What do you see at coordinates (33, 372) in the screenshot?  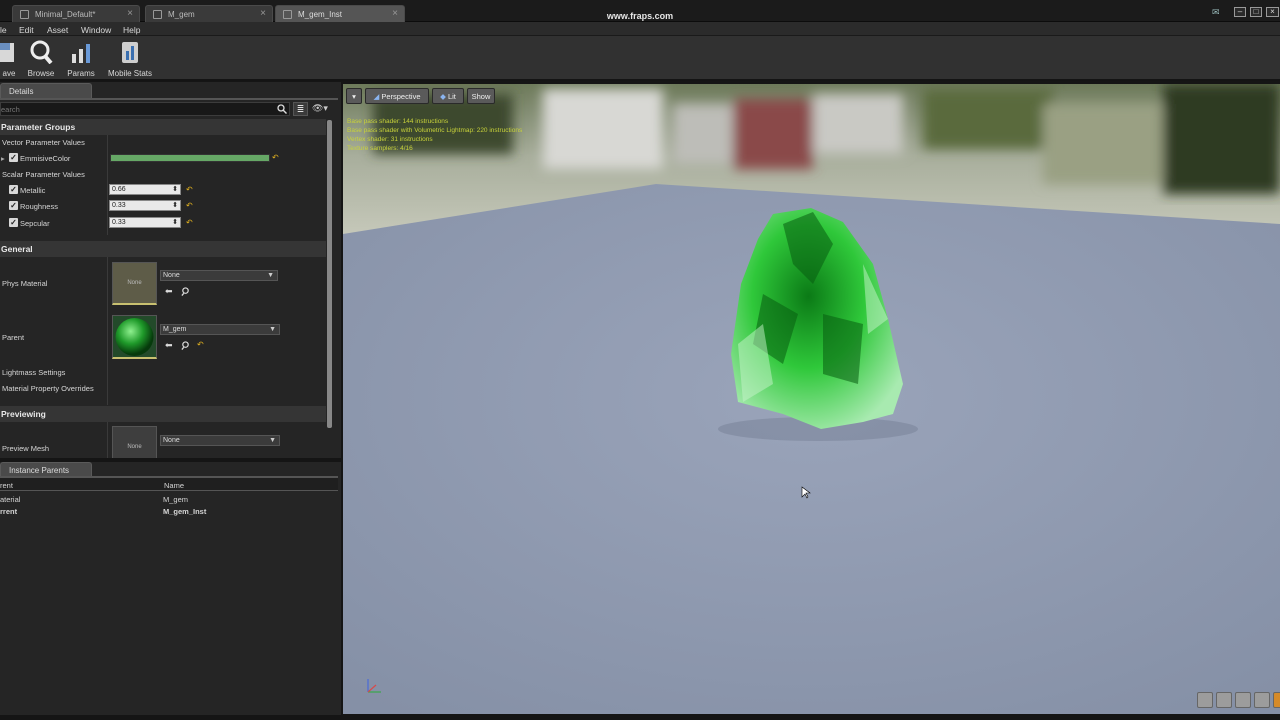 I see `lightmass-settings-label: Lightmass Settings` at bounding box center [33, 372].